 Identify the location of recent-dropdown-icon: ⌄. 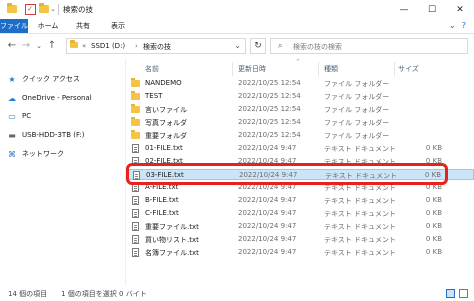
(39, 46).